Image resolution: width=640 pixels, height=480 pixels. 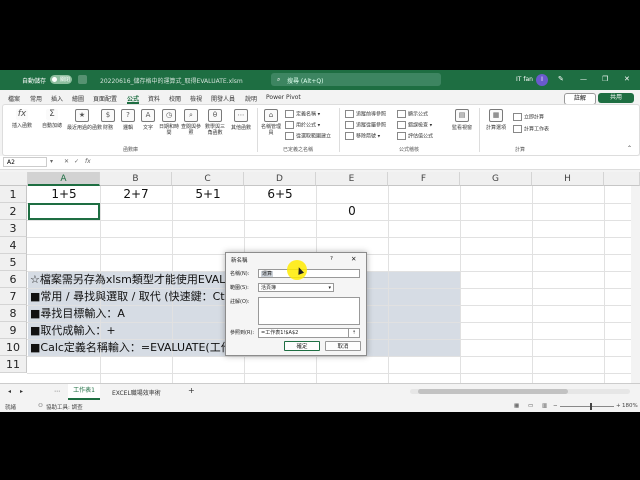 What do you see at coordinates (280, 194) in the screenshot?
I see `cell-d1: 6+5` at bounding box center [280, 194].